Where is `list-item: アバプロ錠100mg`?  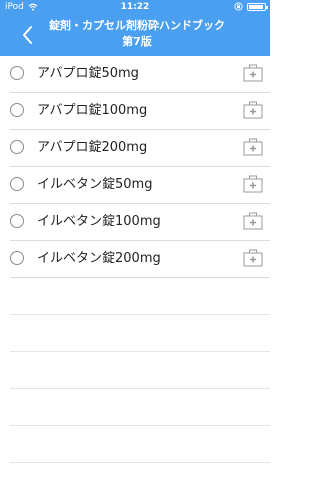
list-item: アバプロ錠100mg is located at coordinates (140, 111).